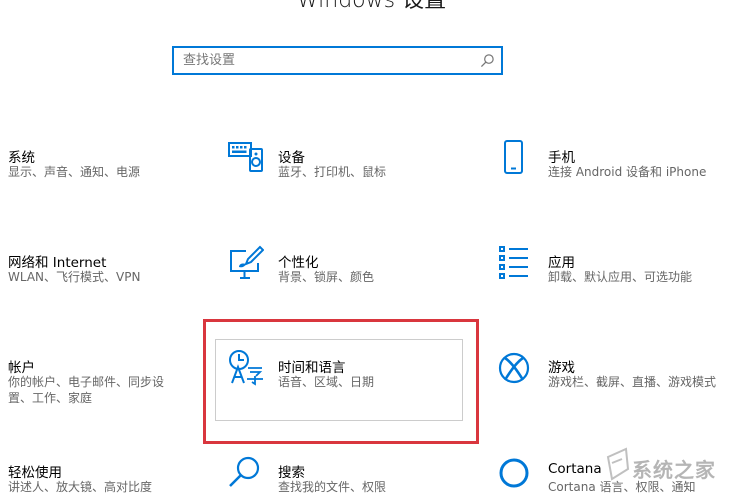 The width and height of the screenshot is (743, 497). What do you see at coordinates (513, 157) in the screenshot?
I see `phone-icon` at bounding box center [513, 157].